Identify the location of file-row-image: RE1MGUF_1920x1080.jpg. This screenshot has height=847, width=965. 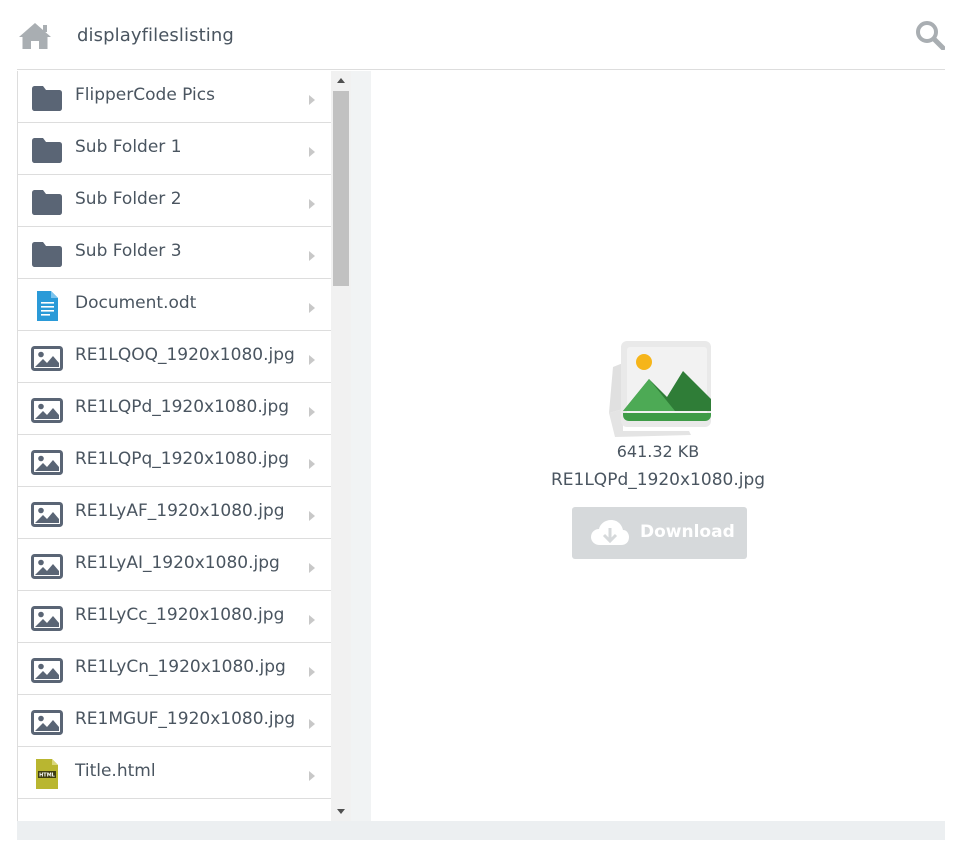
(174, 721).